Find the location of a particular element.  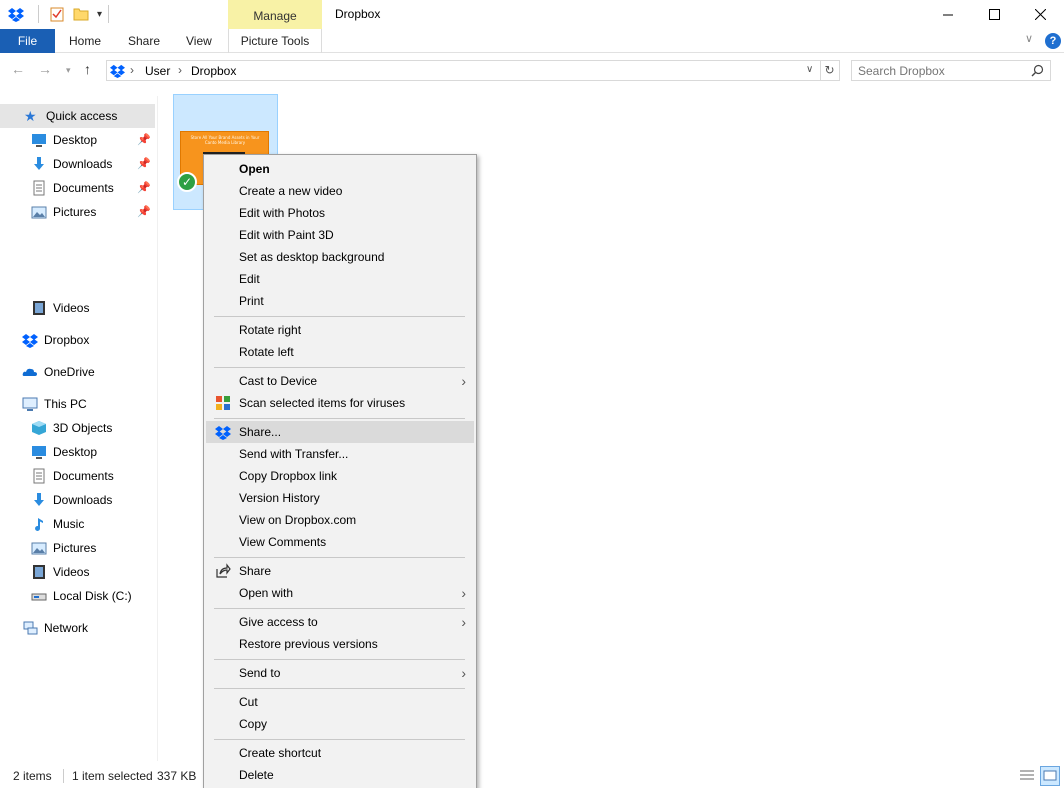

menu-separator is located at coordinates (339, 659).